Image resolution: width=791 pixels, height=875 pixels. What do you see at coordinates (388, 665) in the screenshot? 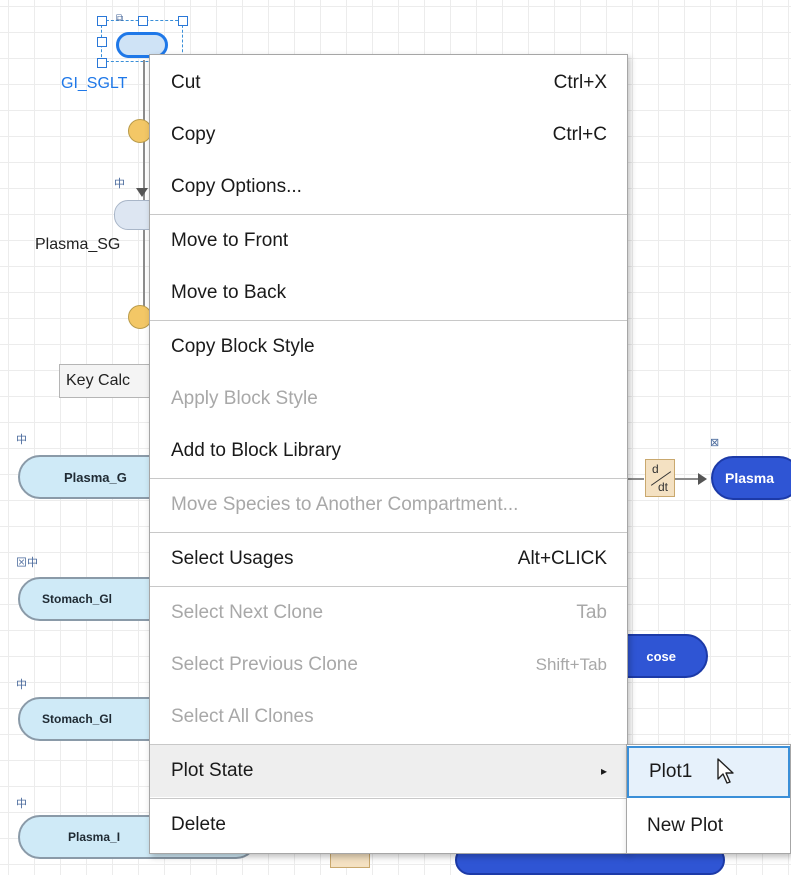
I see `menu-item-select-previous-clone: Select Previous Clone Shift+Tab` at bounding box center [388, 665].